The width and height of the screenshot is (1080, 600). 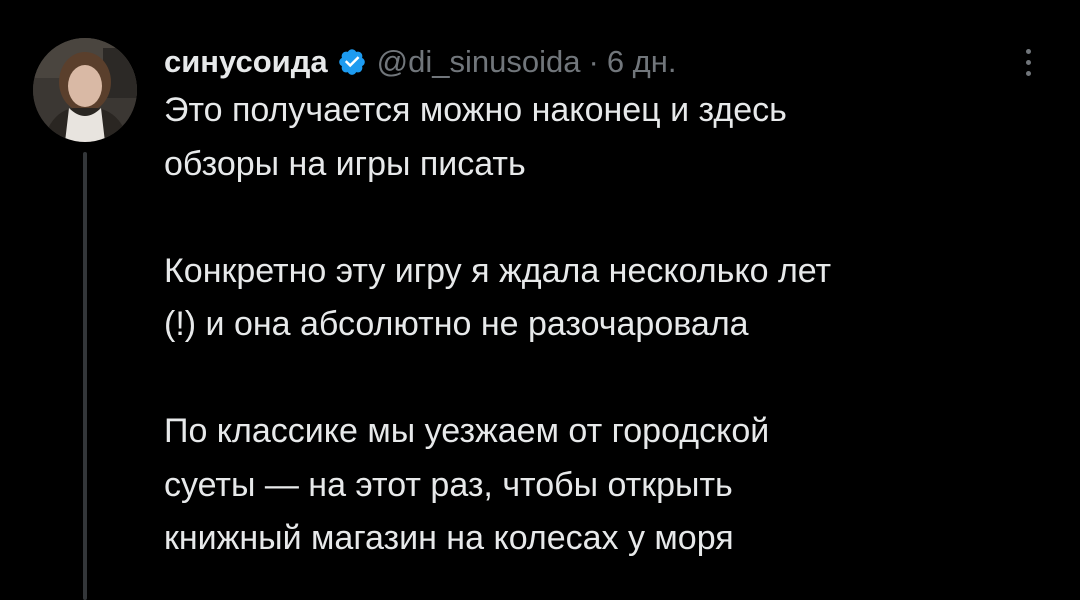 I want to click on author-handle: @di_sinusoida, so click(x=479, y=62).